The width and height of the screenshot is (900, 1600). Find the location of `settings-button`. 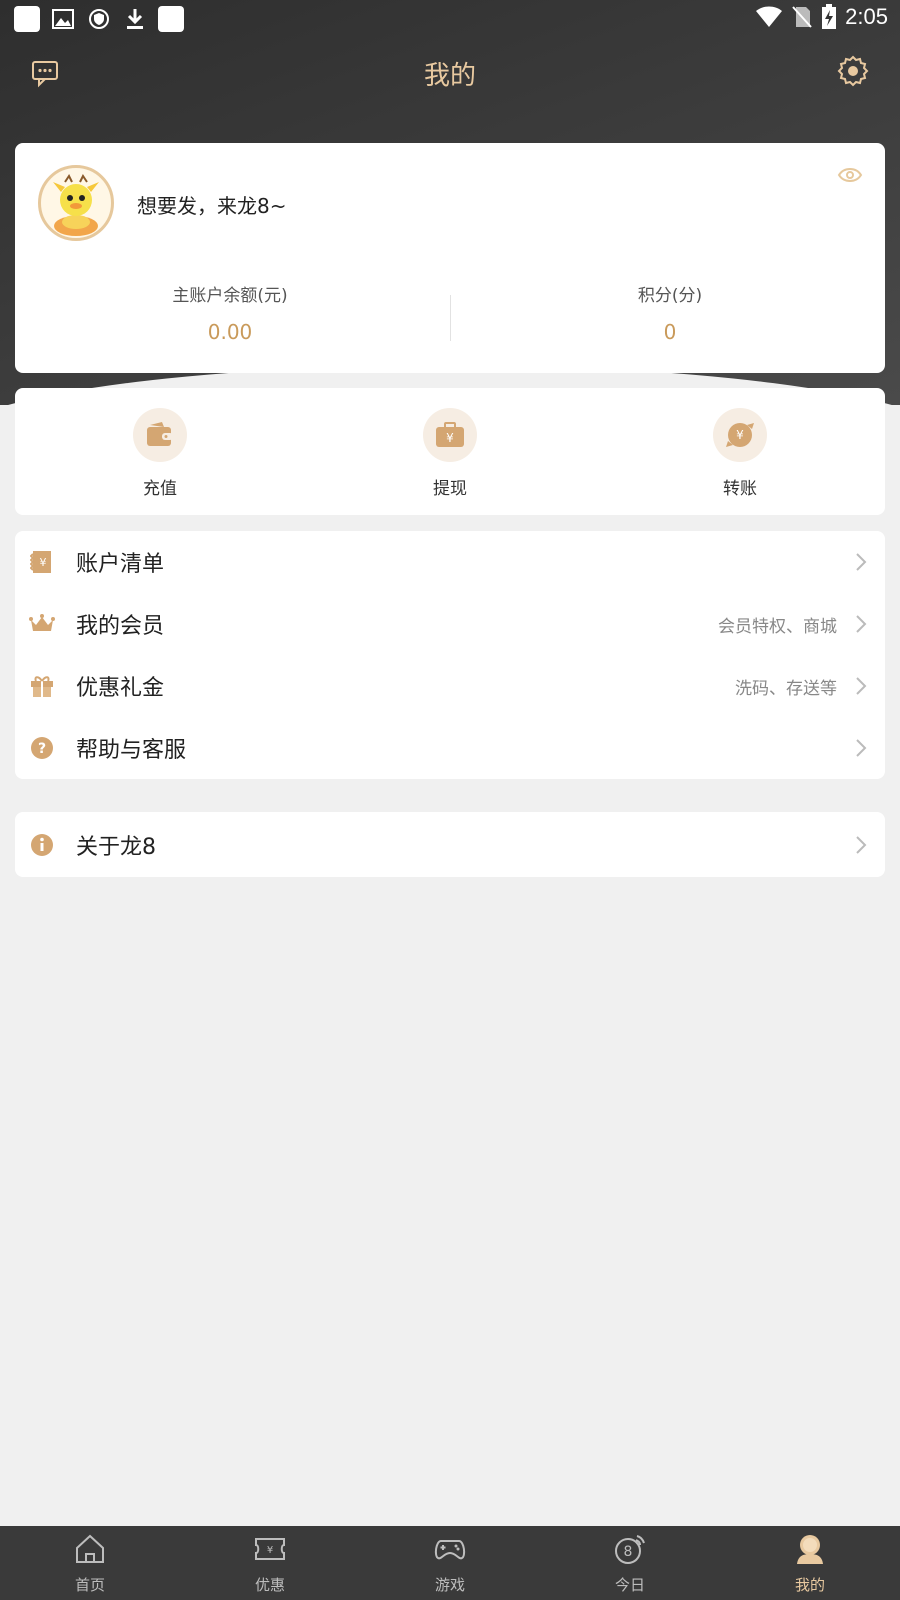

settings-button is located at coordinates (853, 71).